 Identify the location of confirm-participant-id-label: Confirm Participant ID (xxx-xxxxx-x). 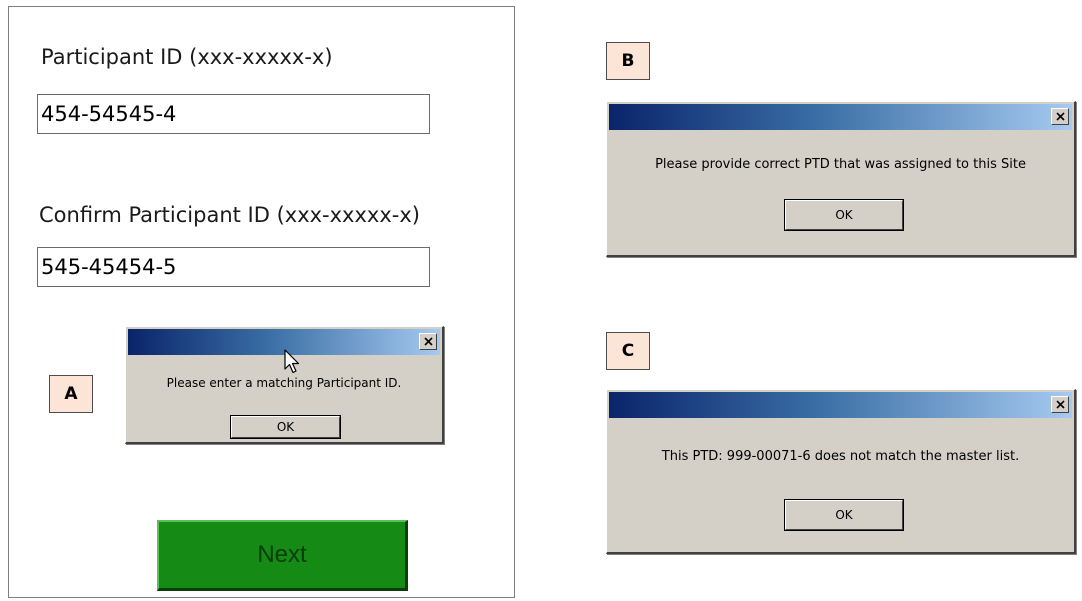
(229, 215).